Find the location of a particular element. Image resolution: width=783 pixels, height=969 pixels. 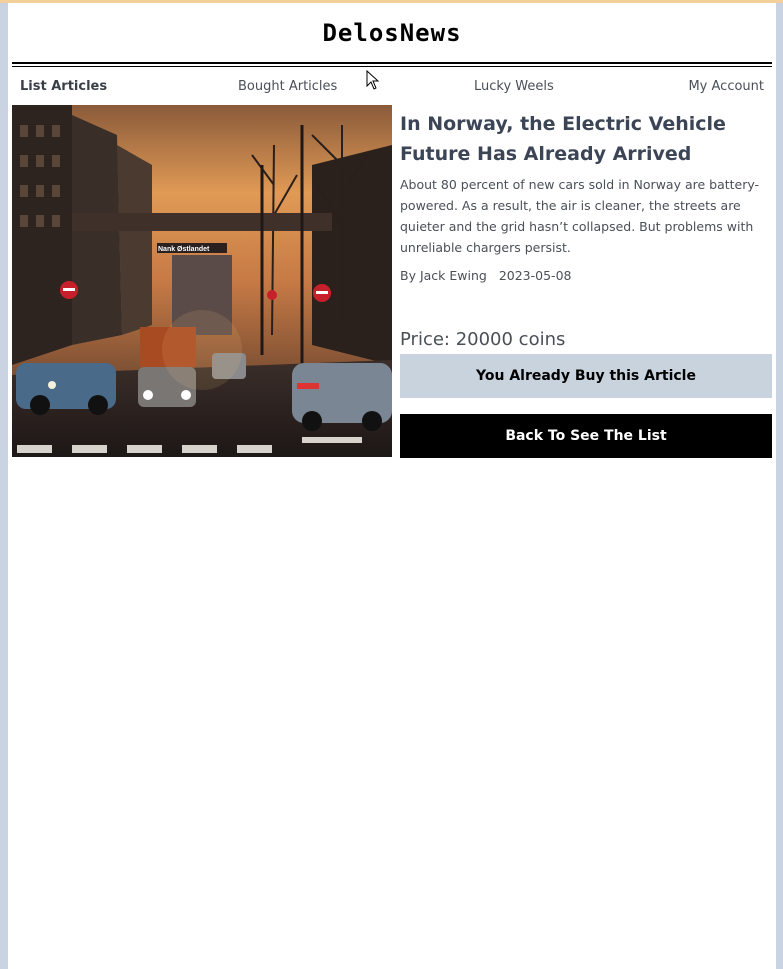

header-divider-thin is located at coordinates (392, 66).